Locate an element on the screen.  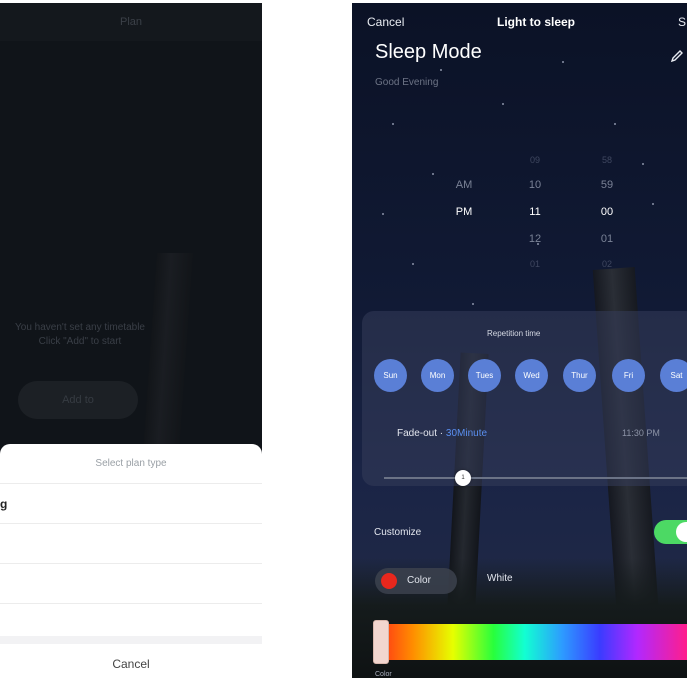
add-plan-button: Add to is located at coordinates (78, 400).